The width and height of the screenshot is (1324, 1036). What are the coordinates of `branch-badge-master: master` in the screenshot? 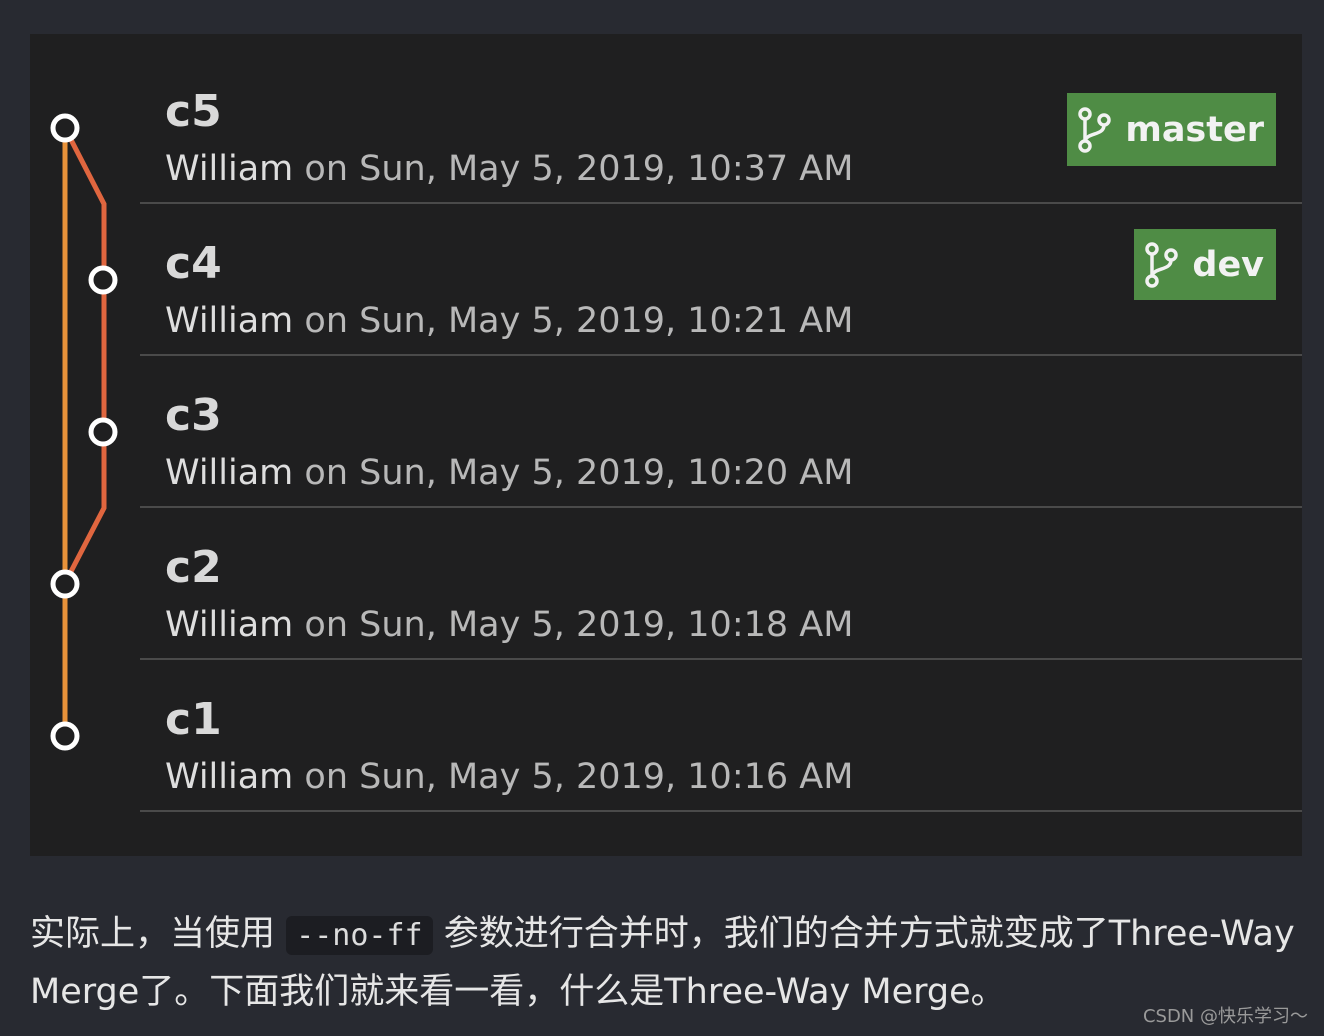 It's located at (1171, 129).